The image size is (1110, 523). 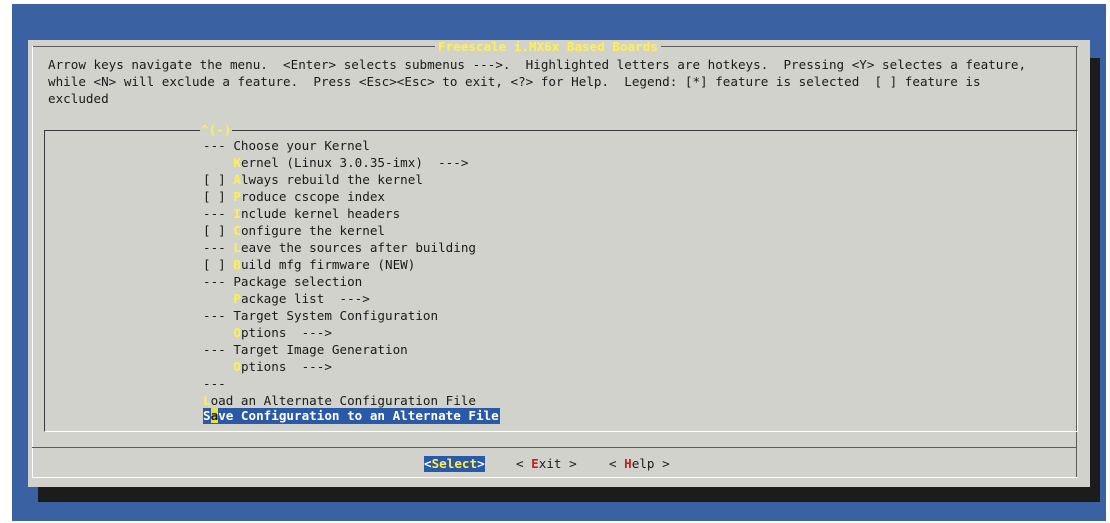 I want to click on menu-item: [ ] Build mfg firmware (NEW), so click(x=309, y=265).